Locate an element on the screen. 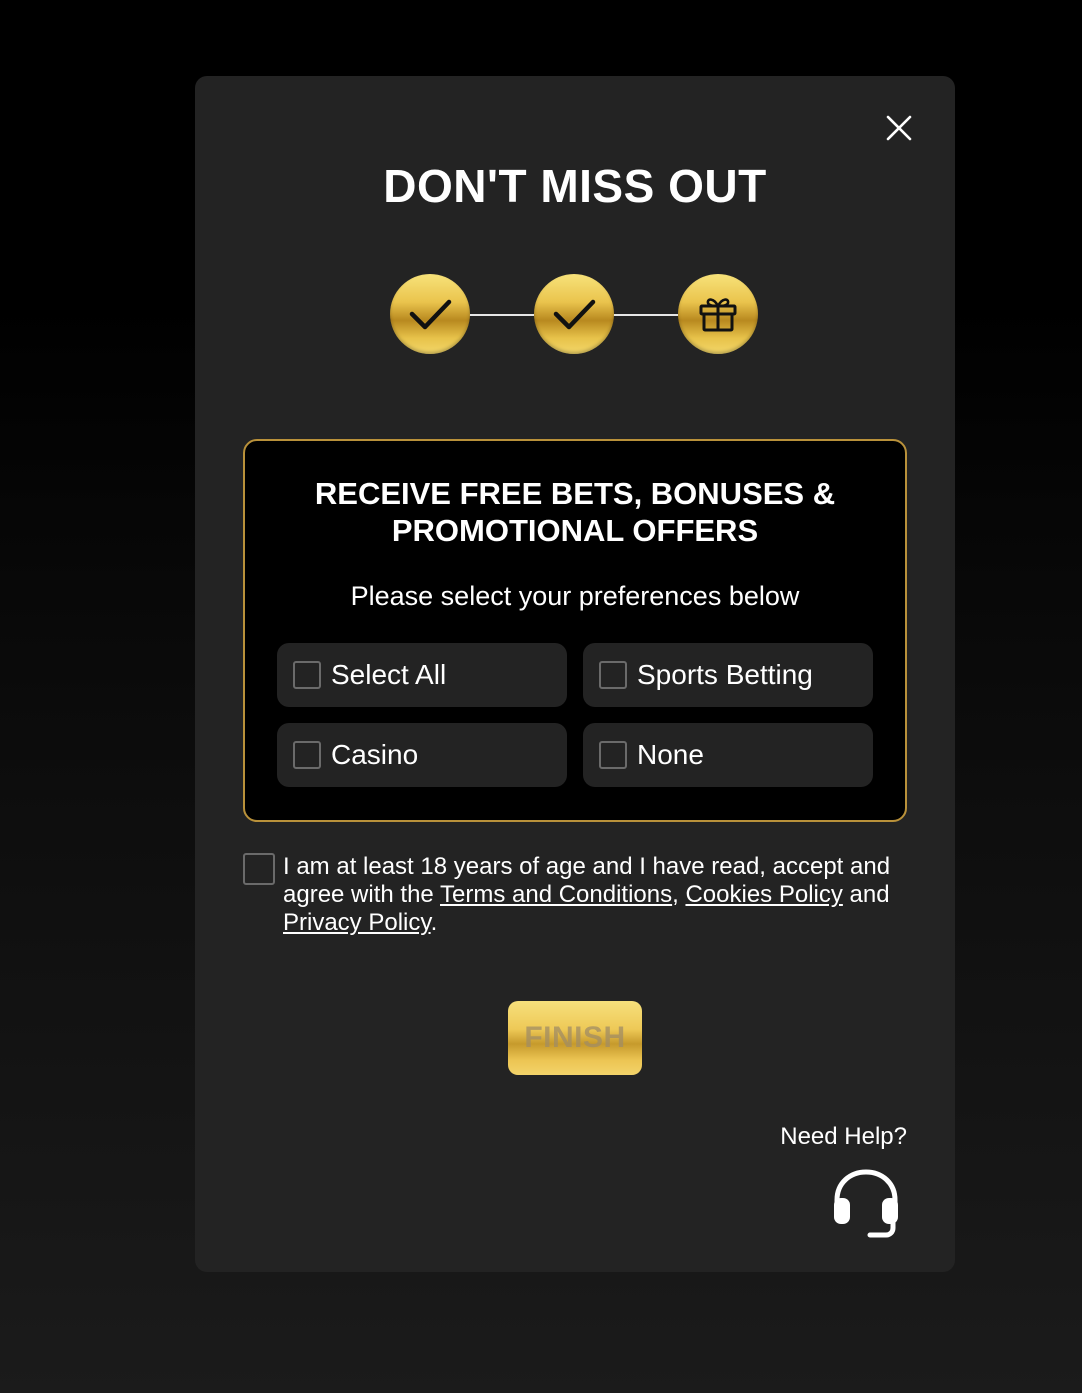  offers-title-line-2: PROMOTIONAL OFFERS is located at coordinates (575, 530).